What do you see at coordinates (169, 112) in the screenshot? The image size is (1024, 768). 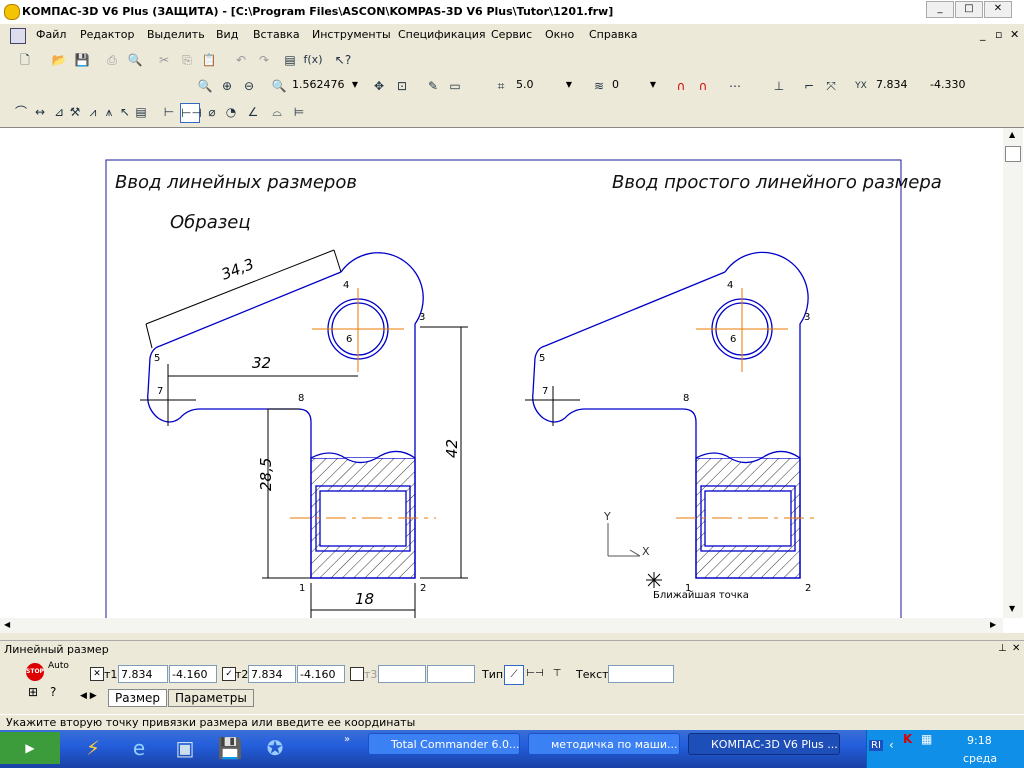 I see `linear-dim-icon: ⊢` at bounding box center [169, 112].